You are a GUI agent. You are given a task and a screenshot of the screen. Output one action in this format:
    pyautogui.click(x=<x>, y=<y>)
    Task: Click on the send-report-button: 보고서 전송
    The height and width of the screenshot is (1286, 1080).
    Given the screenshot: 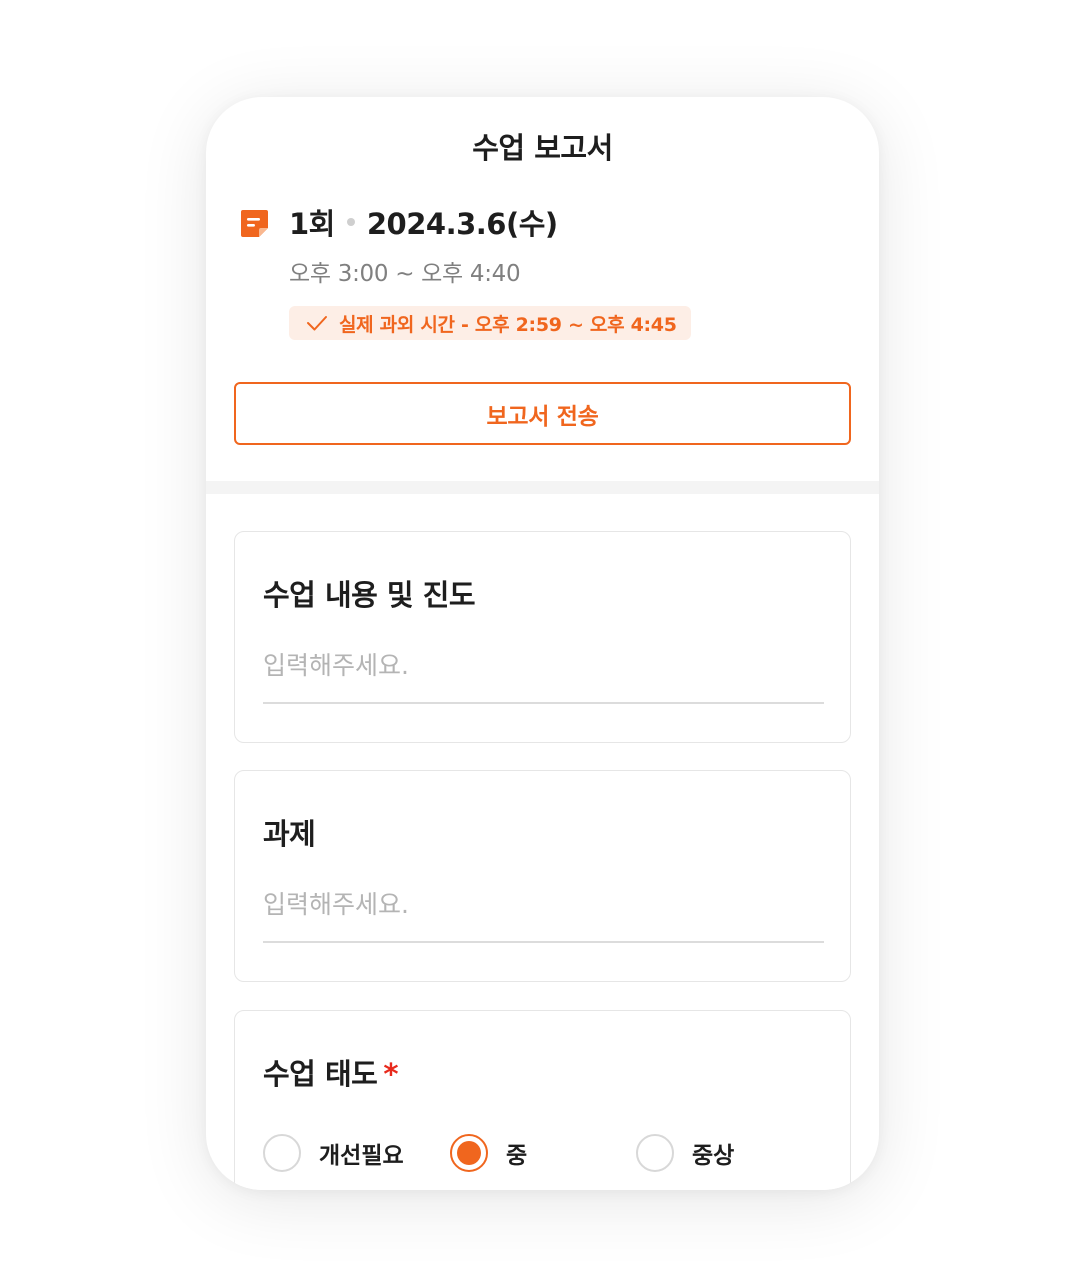 What is the action you would take?
    pyautogui.click(x=542, y=413)
    